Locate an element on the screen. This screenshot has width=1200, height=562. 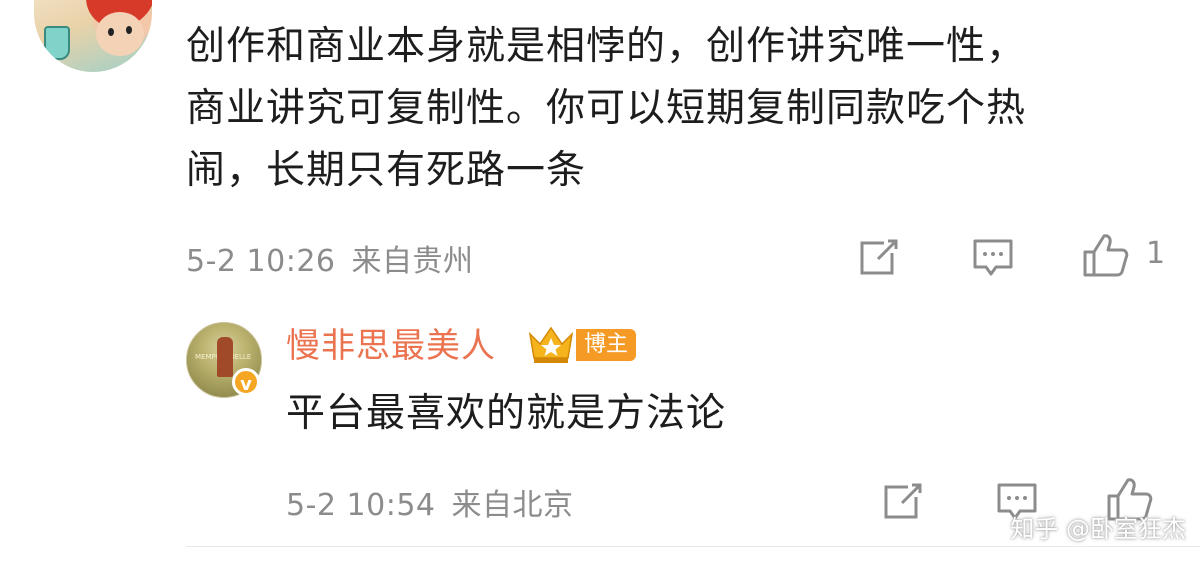
watermark: 知乎 @卧室狂杰 is located at coordinates (1098, 529).